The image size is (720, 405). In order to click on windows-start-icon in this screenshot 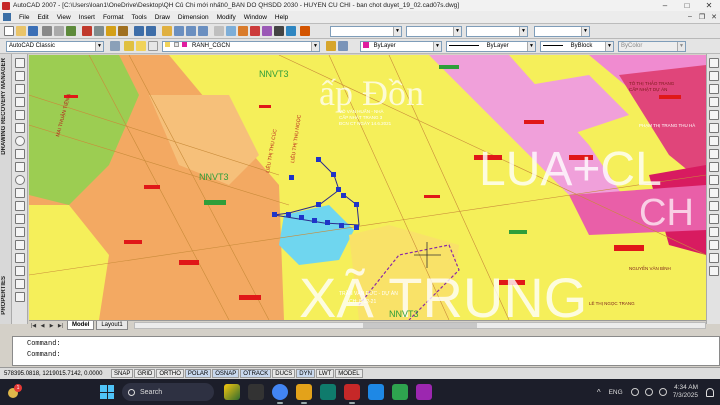, I will do `click(107, 392)`.